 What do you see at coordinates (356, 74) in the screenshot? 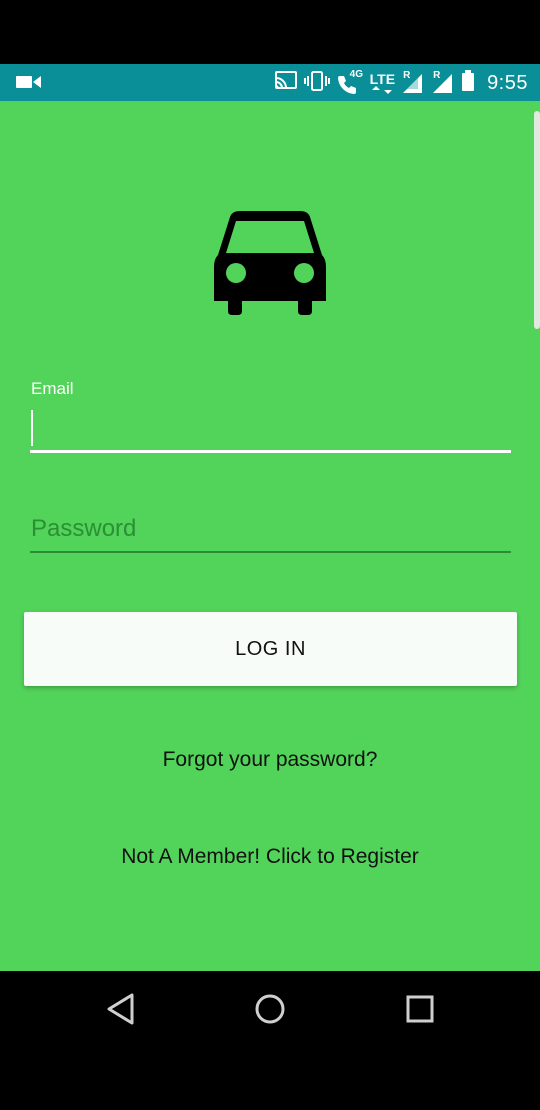
I see `network-4g-label: 4G` at bounding box center [356, 74].